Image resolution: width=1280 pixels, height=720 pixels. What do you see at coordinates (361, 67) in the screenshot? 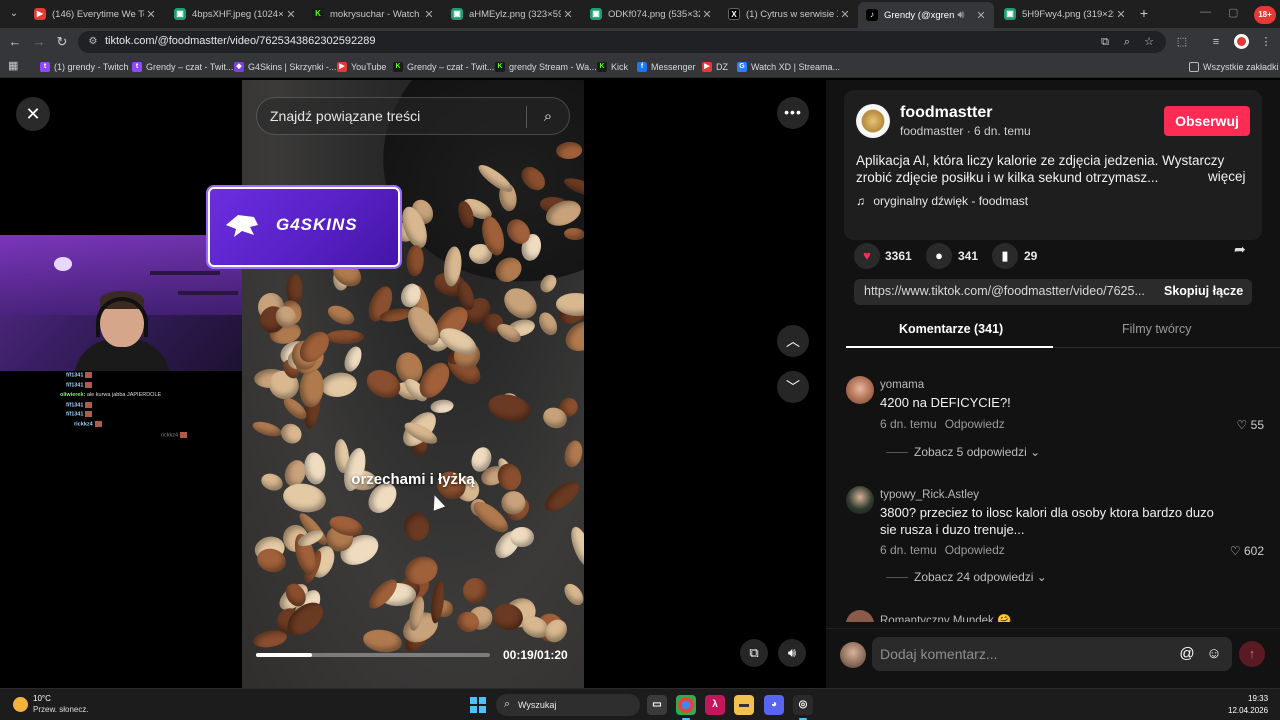
I see `bookmark-item: ▶ YouTube` at bounding box center [361, 67].